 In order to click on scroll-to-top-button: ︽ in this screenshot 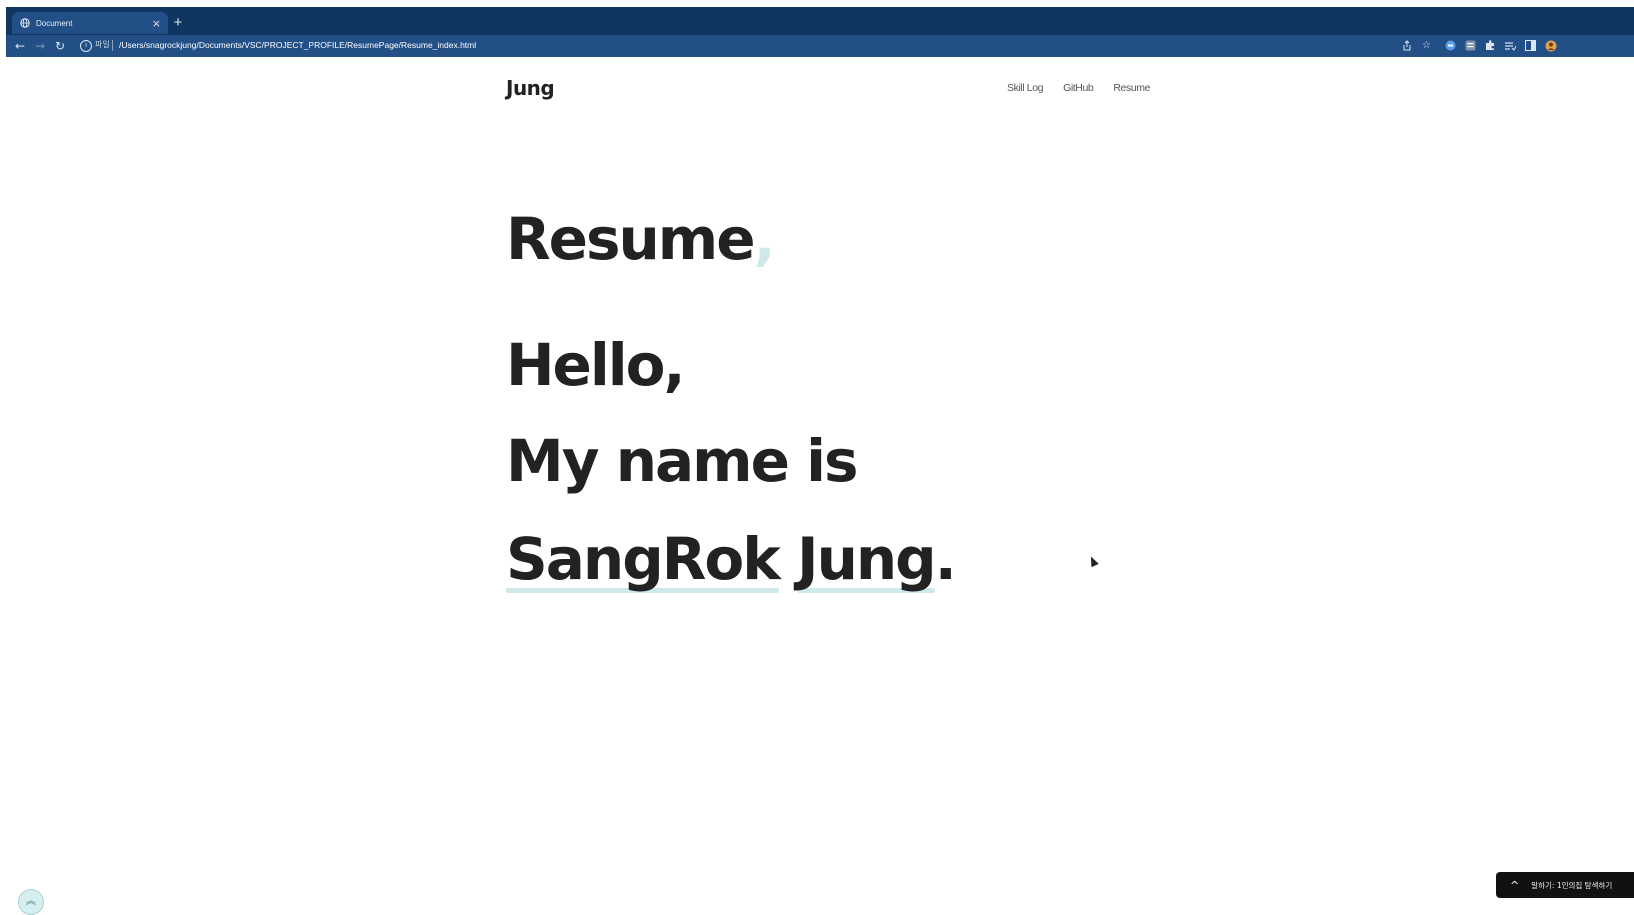, I will do `click(31, 902)`.